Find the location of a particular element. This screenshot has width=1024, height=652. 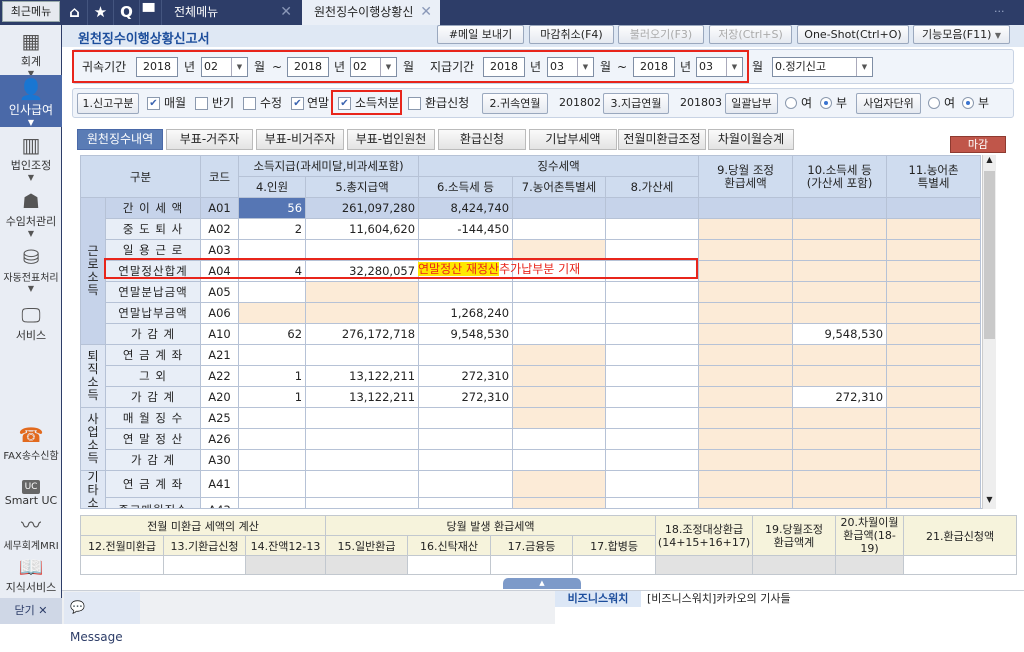

refund-request-checkbox is located at coordinates (414, 103).